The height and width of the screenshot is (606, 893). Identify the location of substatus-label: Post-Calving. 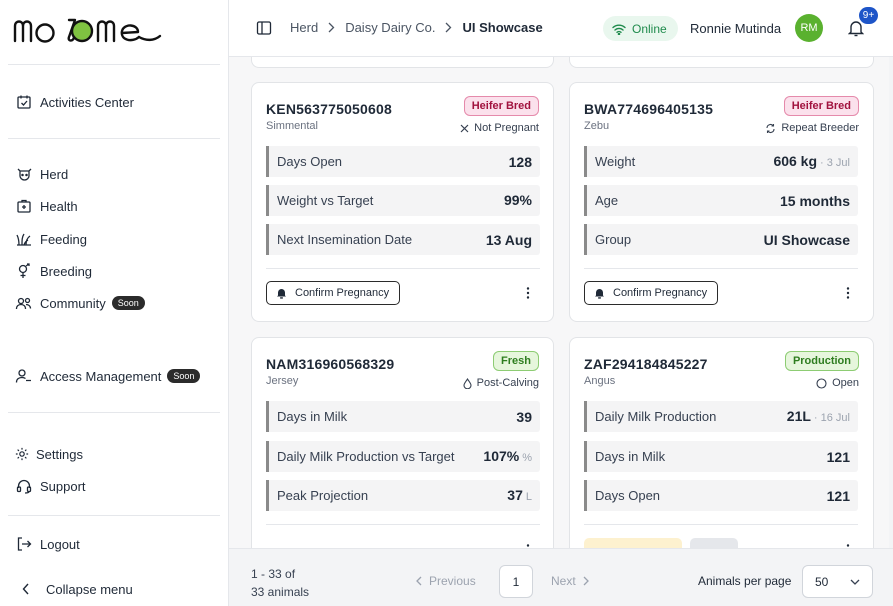
(507, 383).